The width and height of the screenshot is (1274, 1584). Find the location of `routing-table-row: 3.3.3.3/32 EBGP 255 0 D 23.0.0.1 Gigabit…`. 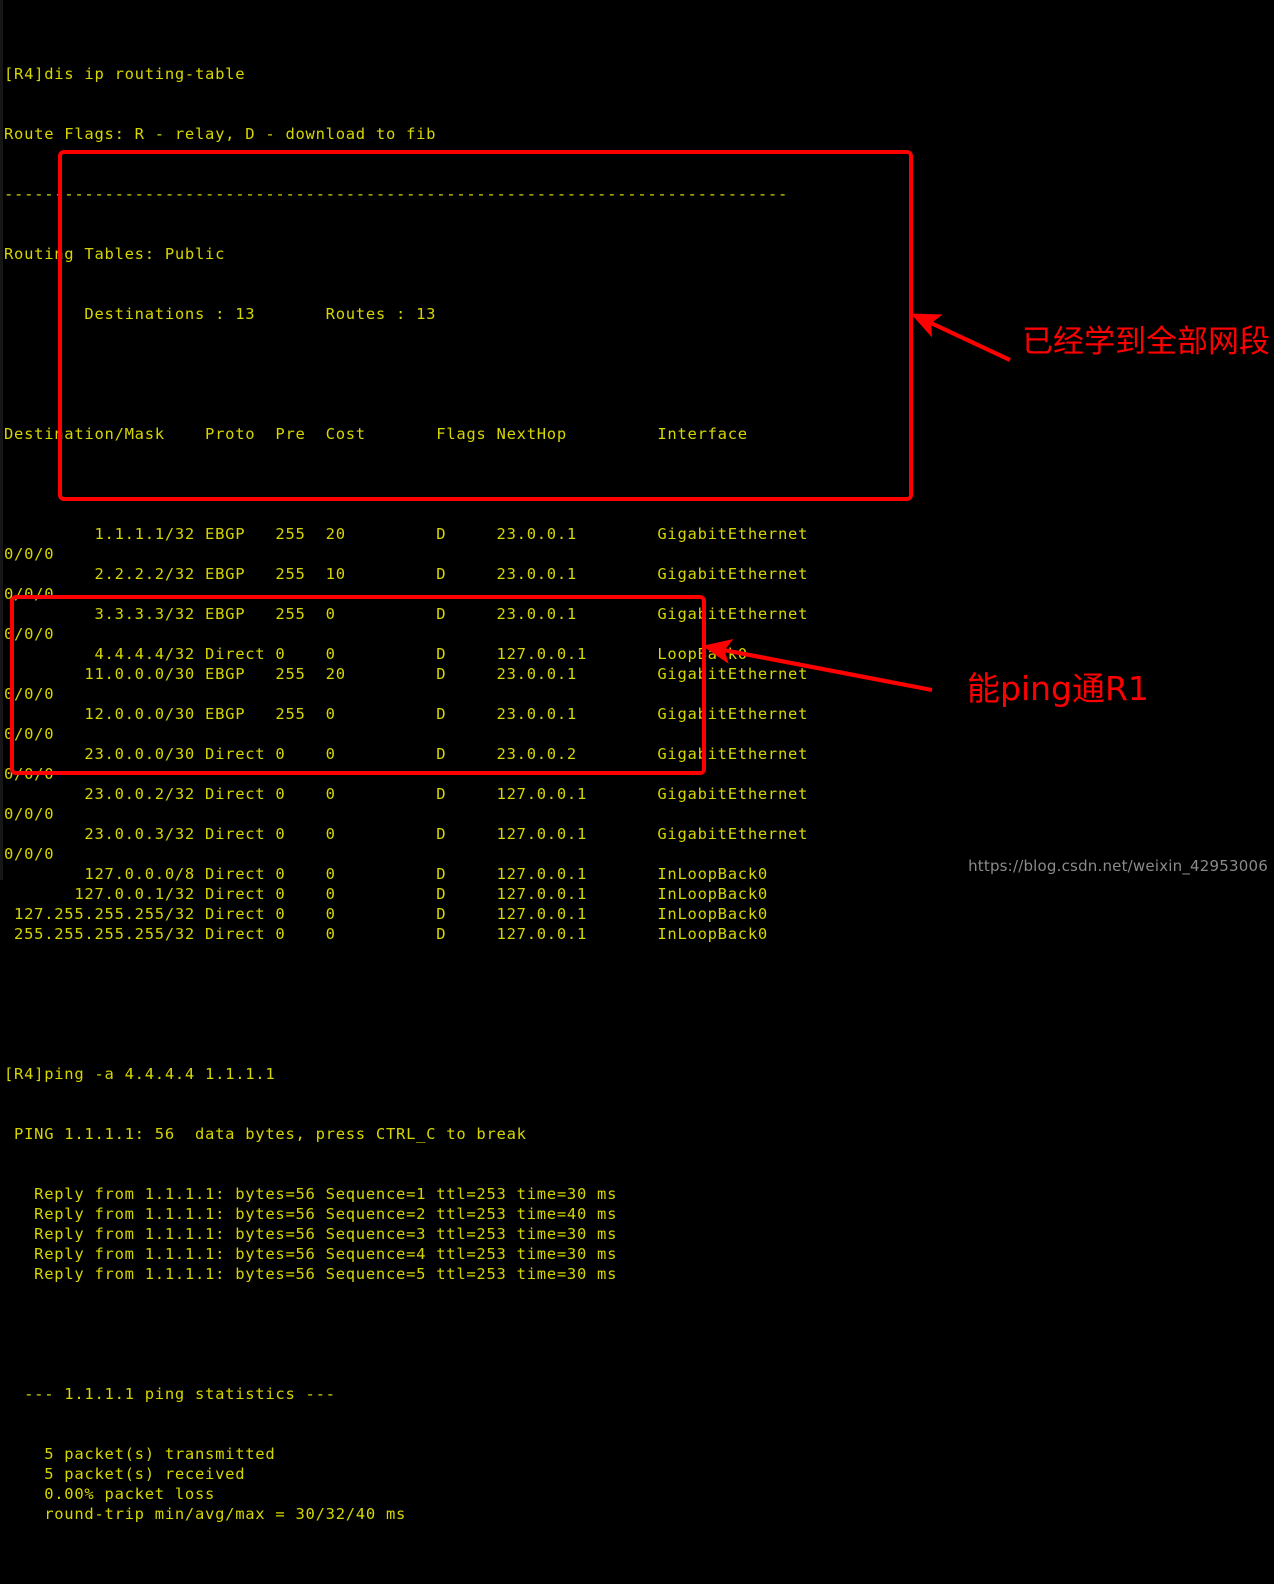

routing-table-row: 3.3.3.3/32 EBGP 255 0 D 23.0.0.1 Gigabit… is located at coordinates (406, 614).